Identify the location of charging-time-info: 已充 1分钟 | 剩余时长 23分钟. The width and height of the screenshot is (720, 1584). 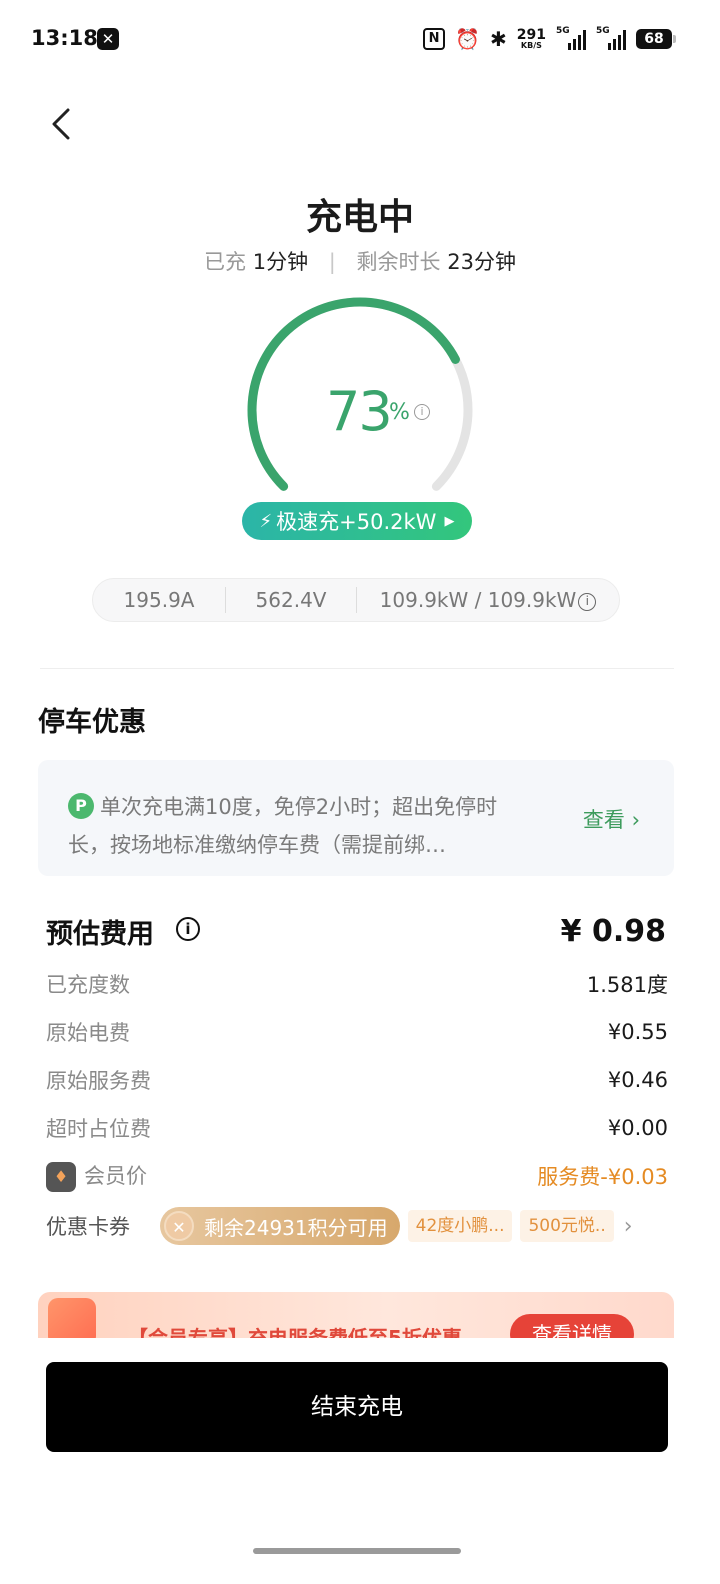
(360, 261).